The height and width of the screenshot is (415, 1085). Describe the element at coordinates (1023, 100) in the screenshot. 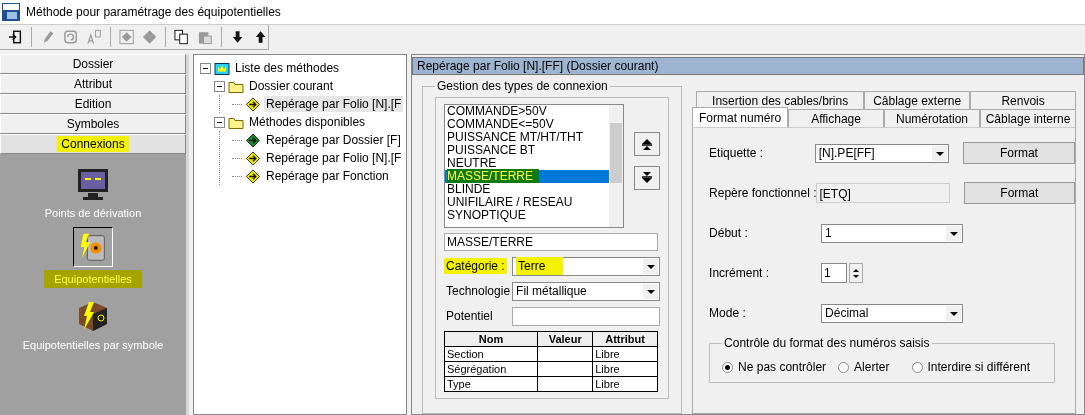

I see `tab: Renvois` at that location.